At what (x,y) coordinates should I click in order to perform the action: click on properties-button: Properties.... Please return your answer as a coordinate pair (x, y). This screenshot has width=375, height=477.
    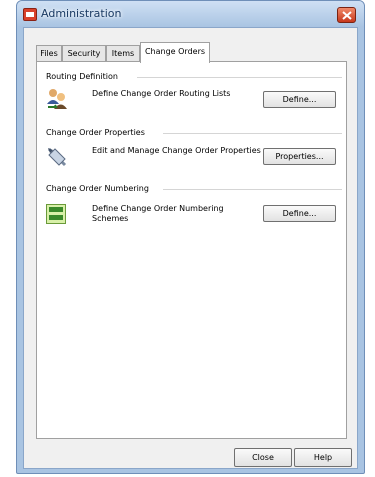
    Looking at the image, I should click on (299, 156).